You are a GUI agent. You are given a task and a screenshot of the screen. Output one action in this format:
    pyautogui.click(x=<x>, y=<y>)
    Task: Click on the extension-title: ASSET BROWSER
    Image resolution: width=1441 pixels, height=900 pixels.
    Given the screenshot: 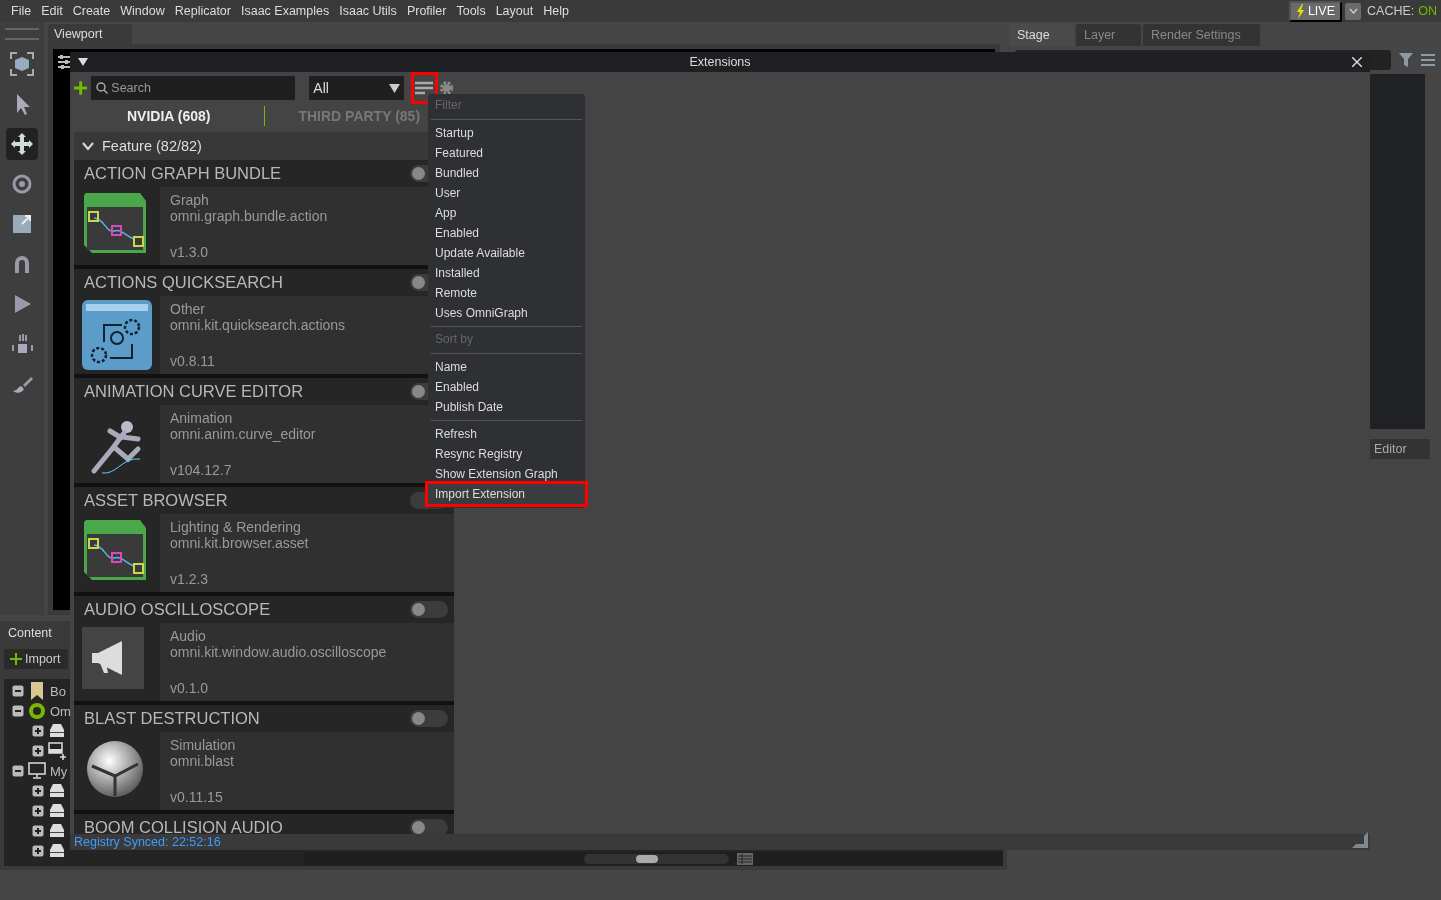 What is the action you would take?
    pyautogui.click(x=156, y=500)
    